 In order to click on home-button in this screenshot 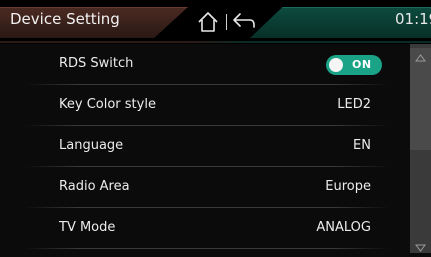, I will do `click(208, 22)`.